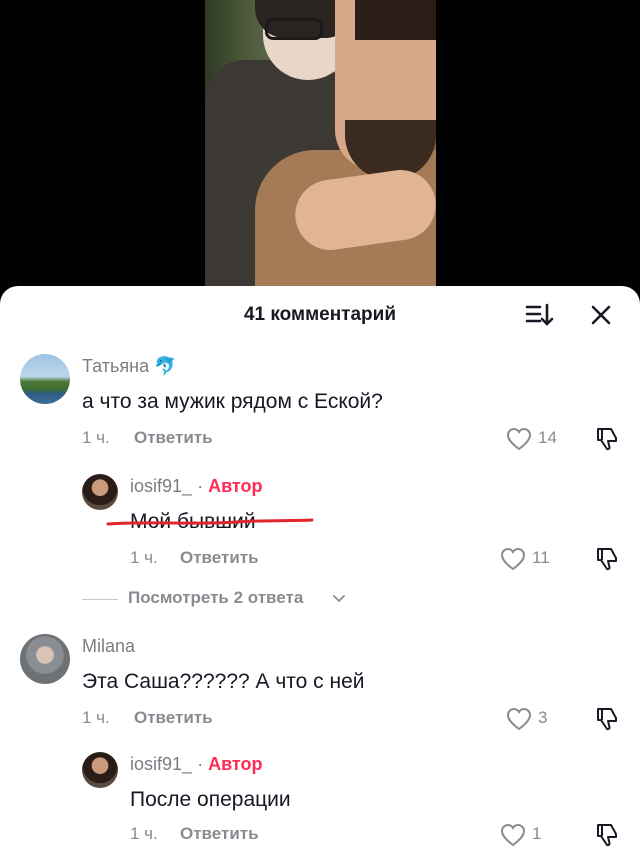 The width and height of the screenshot is (640, 848). I want to click on comment-username: Татьяна 🐬, so click(129, 366).